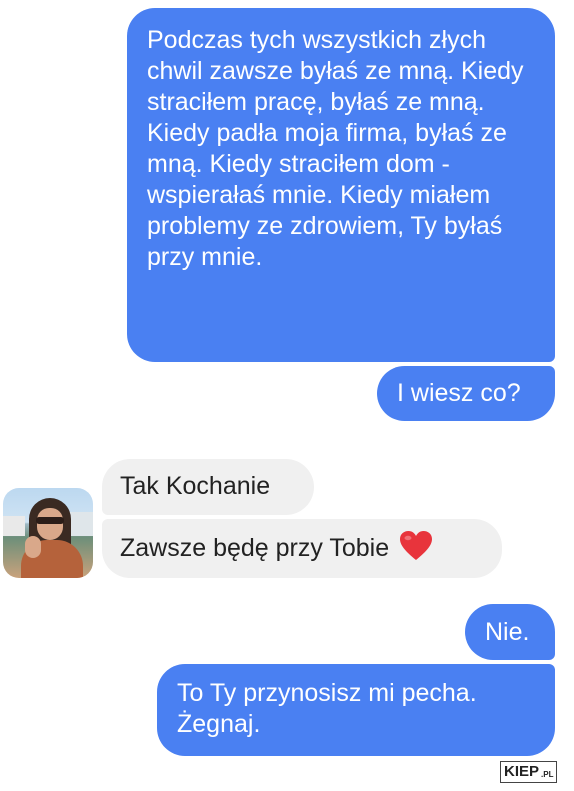 Image resolution: width=574 pixels, height=791 pixels. I want to click on message-text: Nie., so click(507, 632).